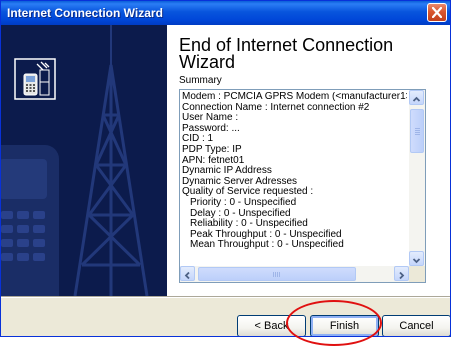 The image size is (452, 346). Describe the element at coordinates (417, 178) in the screenshot. I see `vertical-scrollbar` at that location.